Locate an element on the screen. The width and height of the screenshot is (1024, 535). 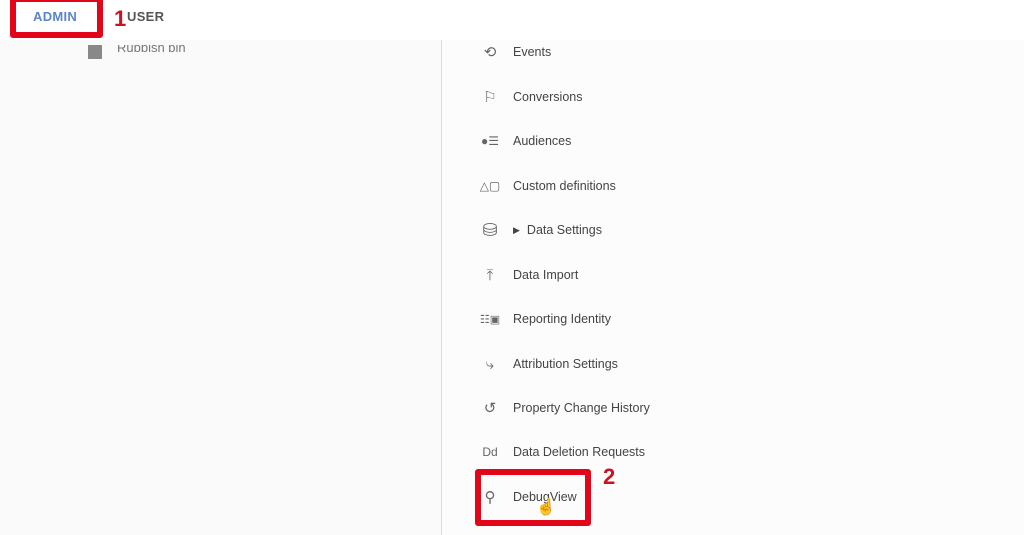
highlight-box-debugview is located at coordinates (533, 497).